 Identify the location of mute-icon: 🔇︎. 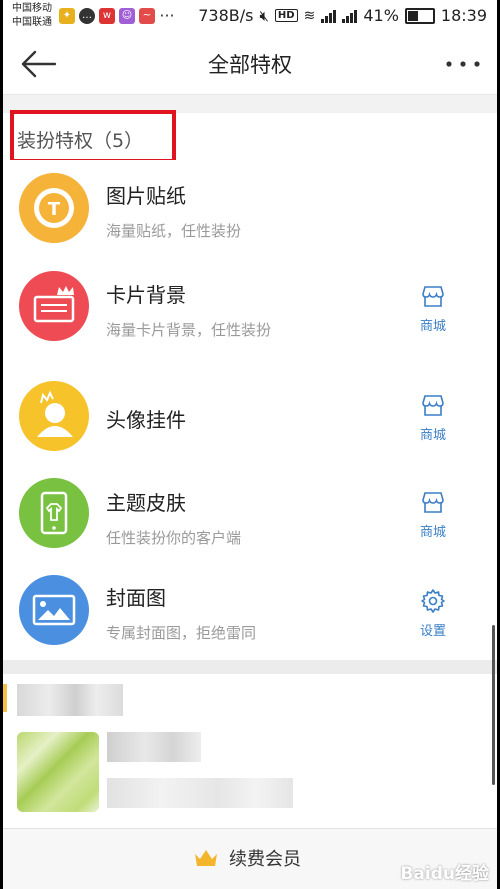
(264, 15).